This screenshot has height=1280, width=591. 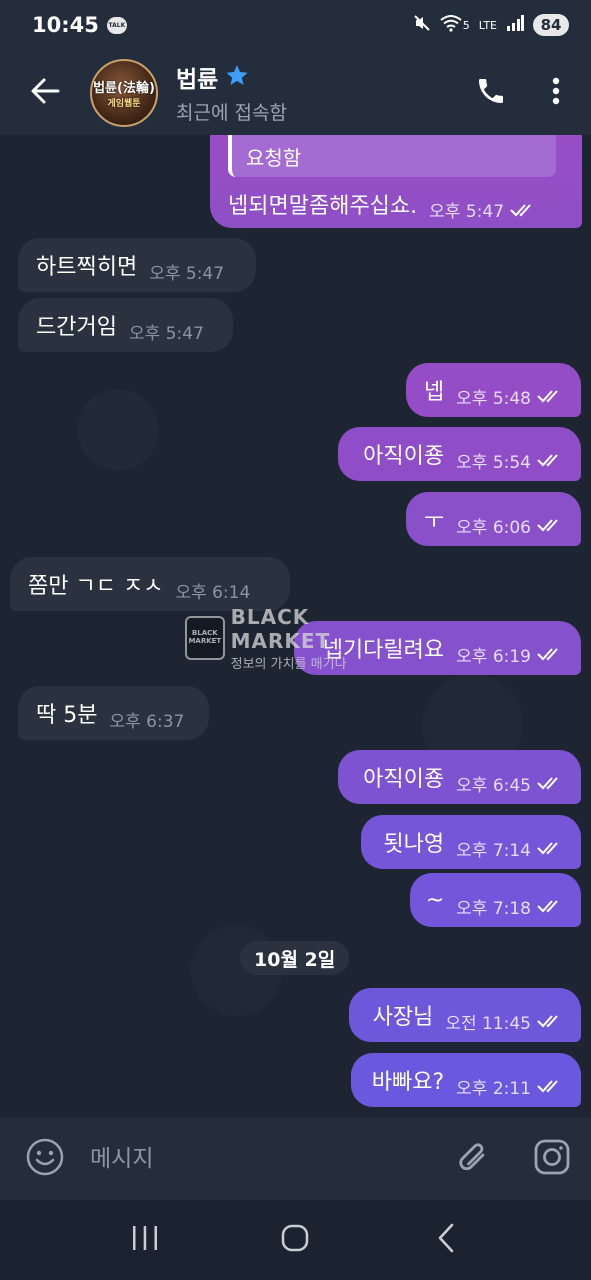 I want to click on message-bubble-incoming: 쫌만 ㄱㄷ ㅈㅅ 오후 6:14, so click(x=150, y=584).